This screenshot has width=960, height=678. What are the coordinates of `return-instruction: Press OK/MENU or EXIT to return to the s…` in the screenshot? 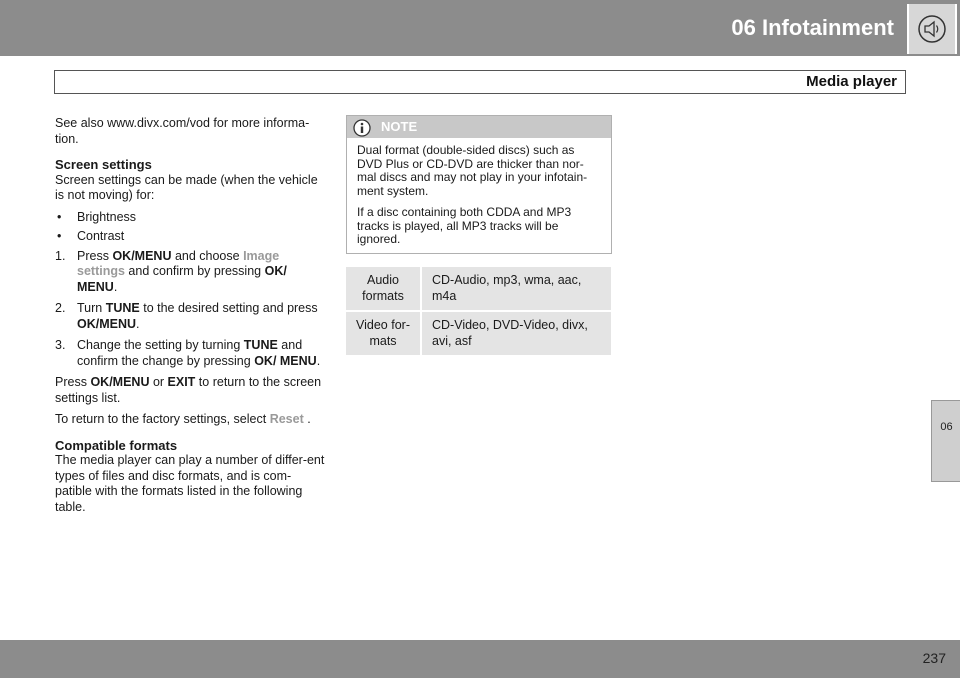 It's located at (188, 390).